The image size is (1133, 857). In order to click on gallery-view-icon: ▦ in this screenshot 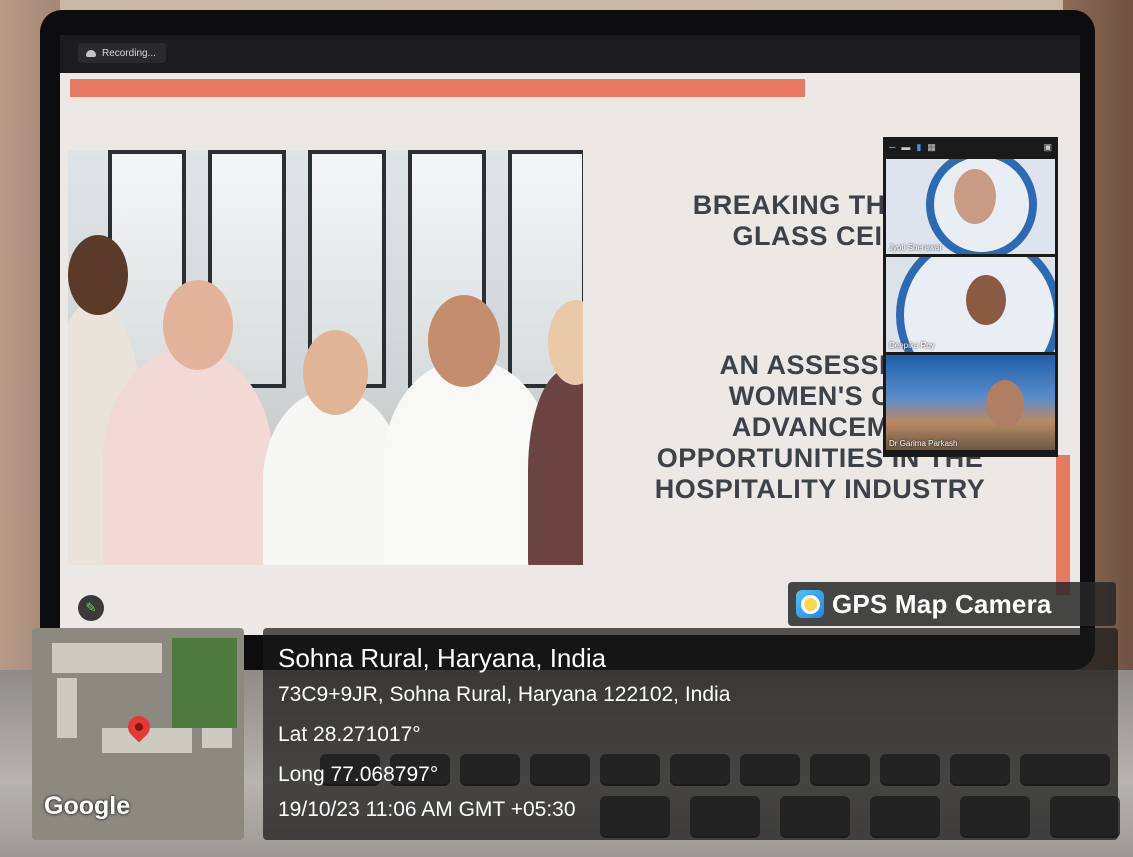, I will do `click(931, 147)`.